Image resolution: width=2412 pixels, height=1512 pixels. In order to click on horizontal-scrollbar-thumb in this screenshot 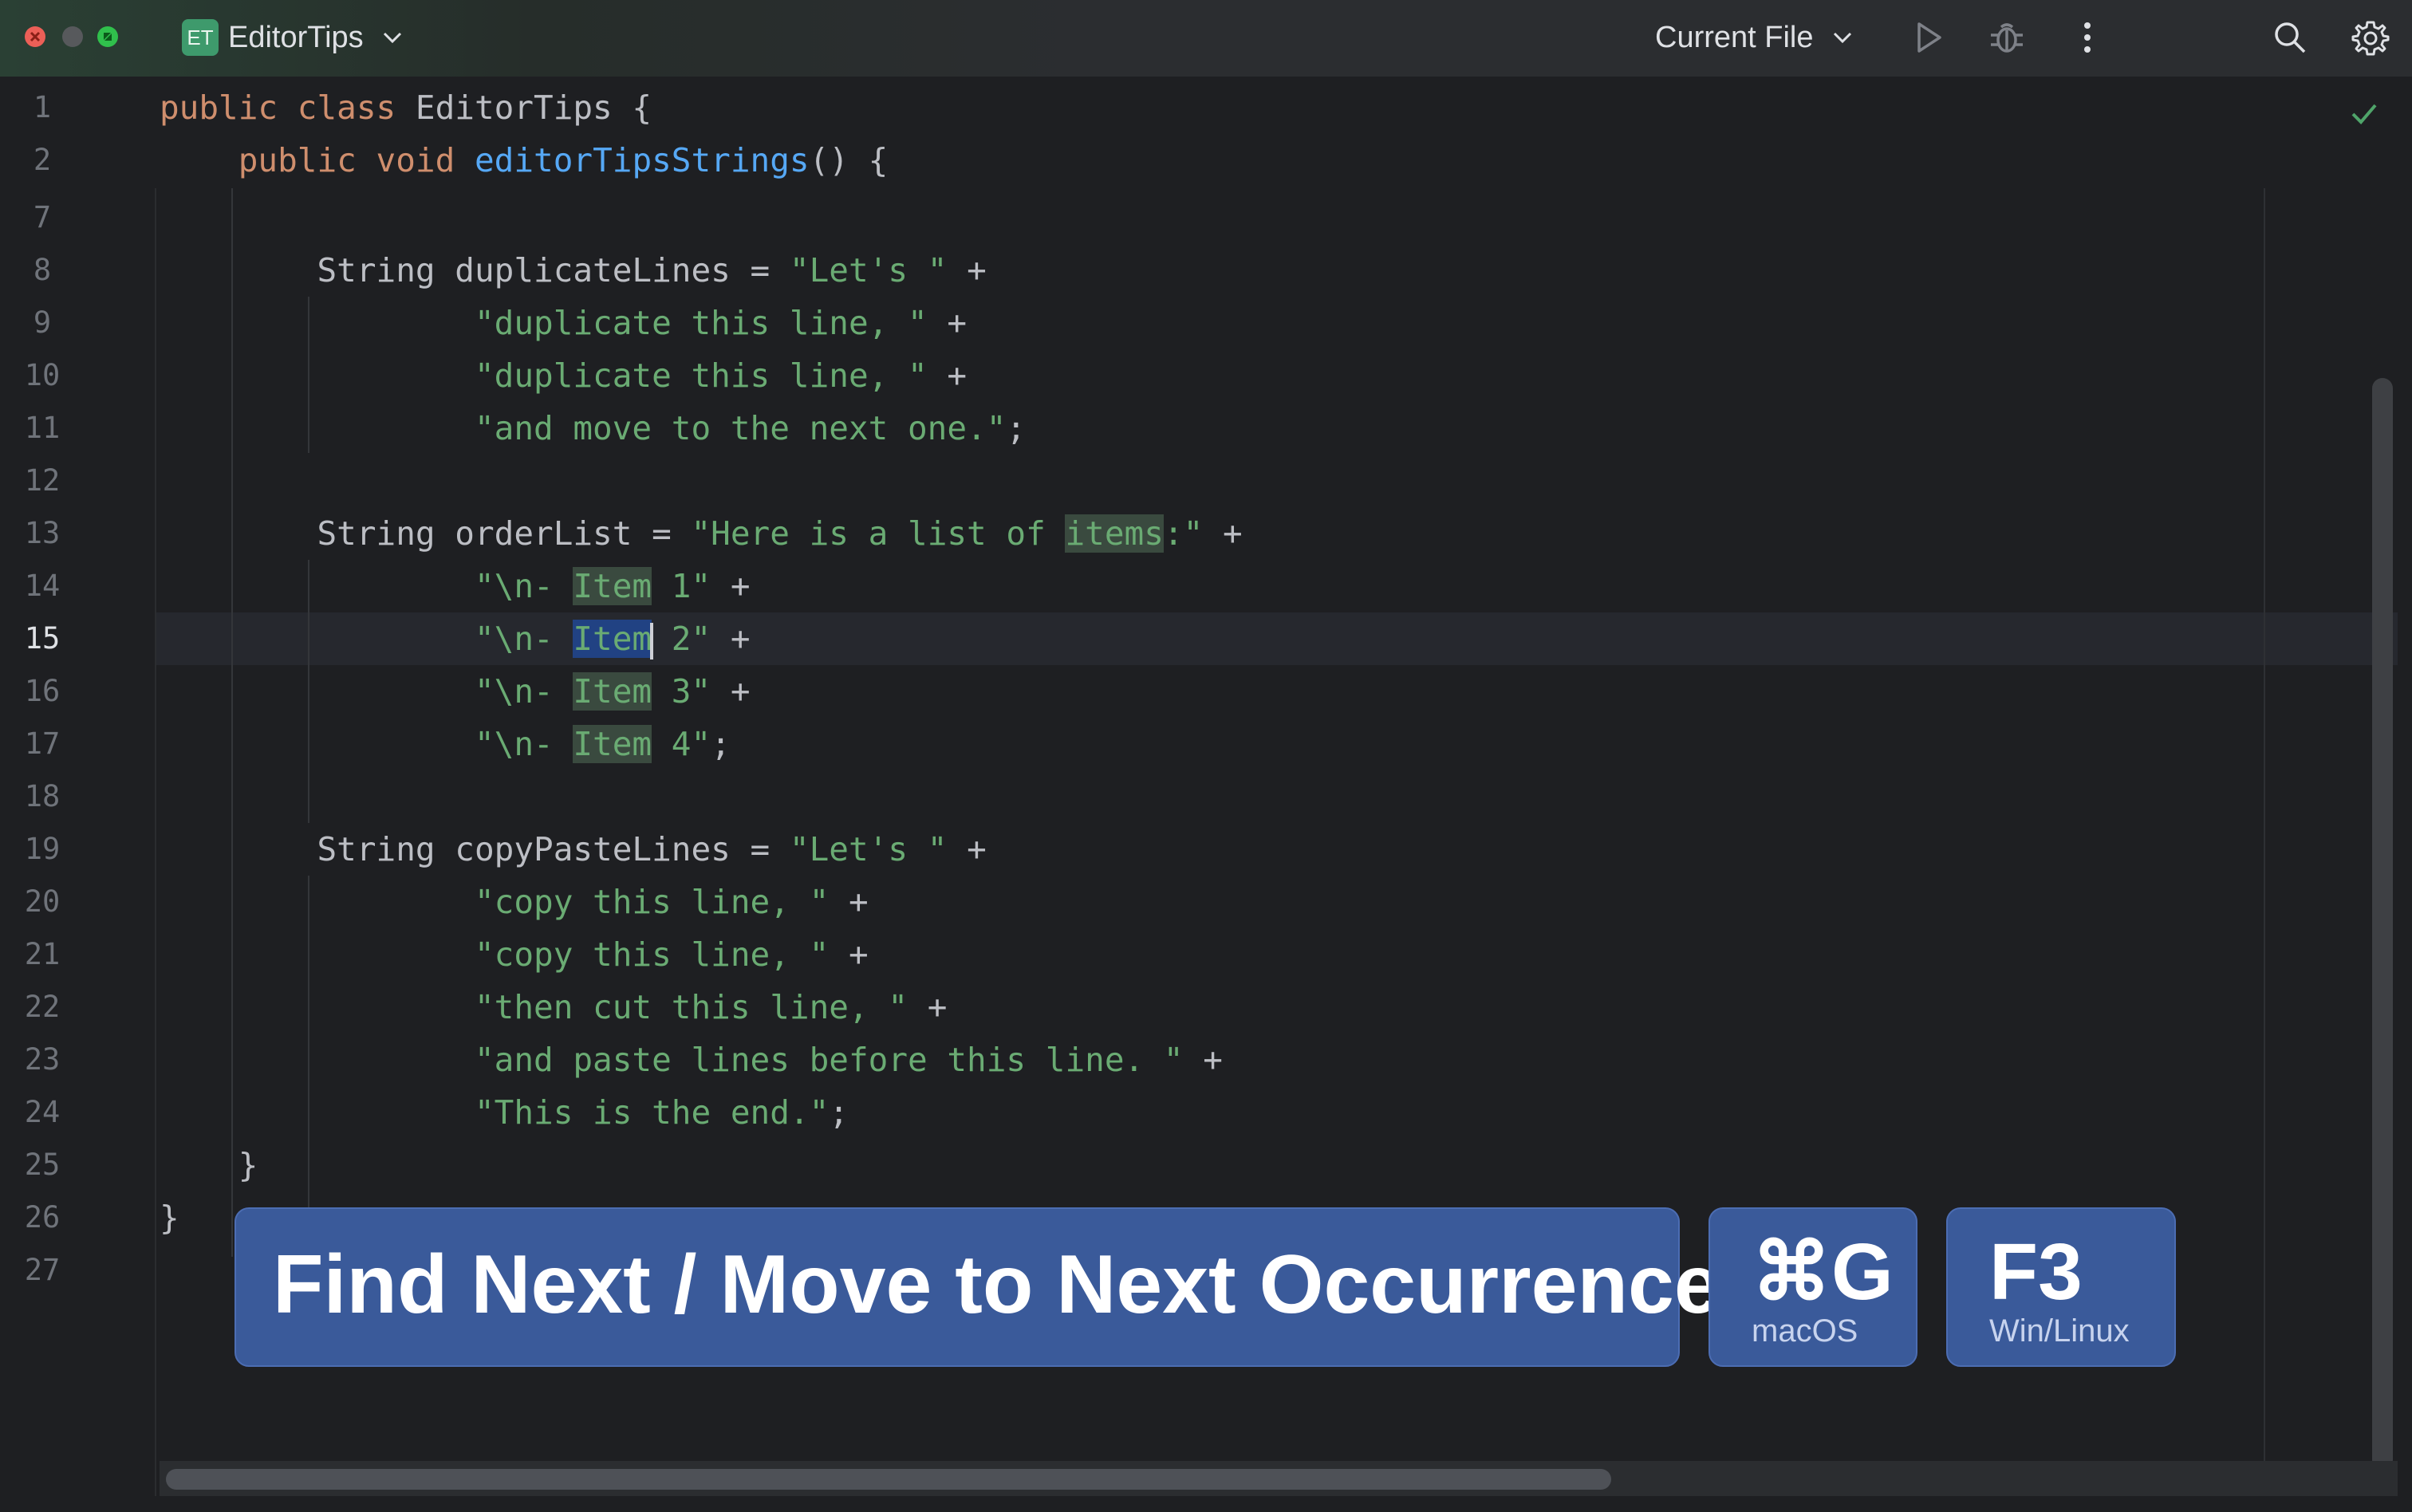, I will do `click(889, 1479)`.